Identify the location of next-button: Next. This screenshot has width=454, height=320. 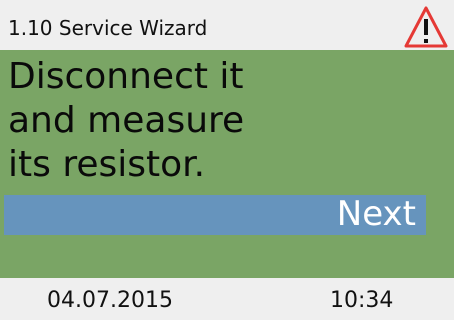
(215, 214).